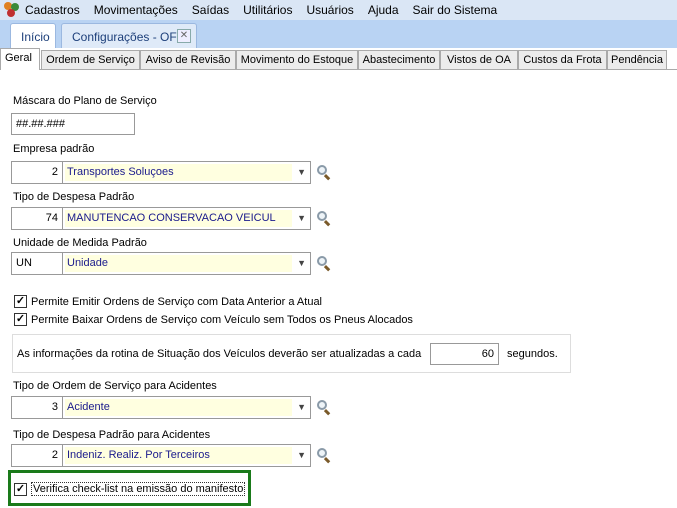 This screenshot has height=508, width=677. I want to click on despesa-value: MANUTENCAO CONSERVACAO VEICUL, so click(171, 218).